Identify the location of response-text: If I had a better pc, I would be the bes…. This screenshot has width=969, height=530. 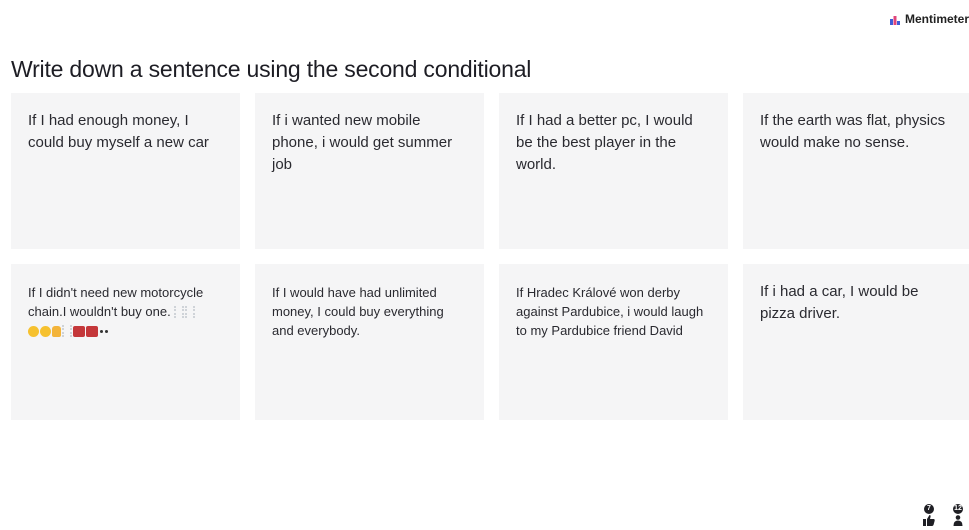
(604, 142).